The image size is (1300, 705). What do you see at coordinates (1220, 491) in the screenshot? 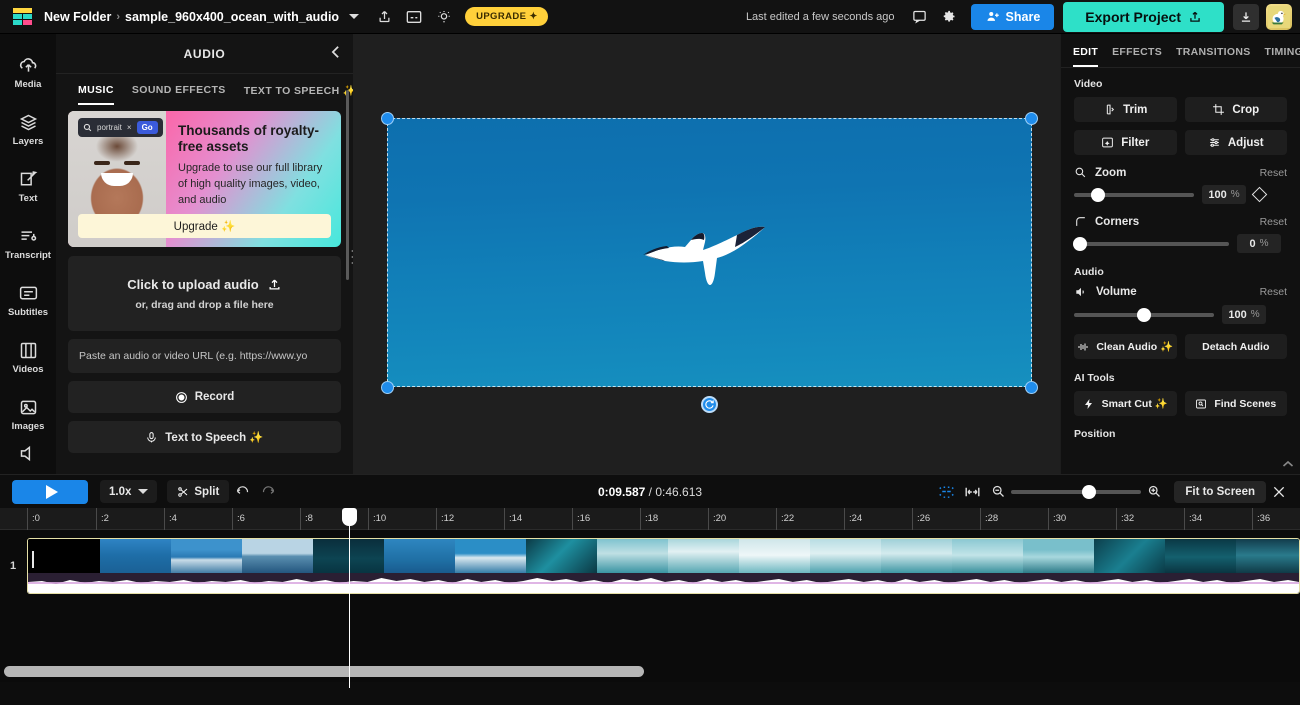
I see `fit-to-screen-button: Fit to Screen` at bounding box center [1220, 491].